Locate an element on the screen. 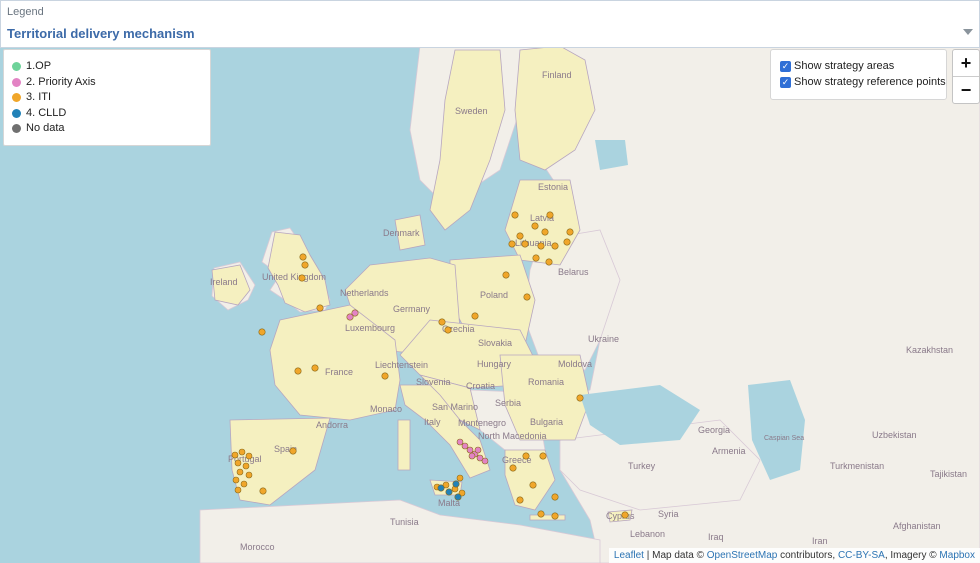  label-france: France is located at coordinates (339, 372).